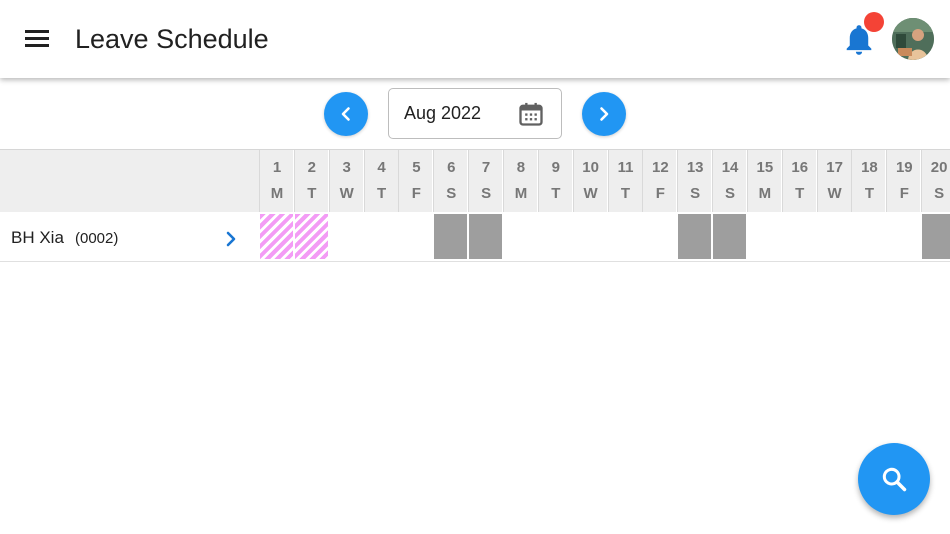  I want to click on search-button, so click(894, 479).